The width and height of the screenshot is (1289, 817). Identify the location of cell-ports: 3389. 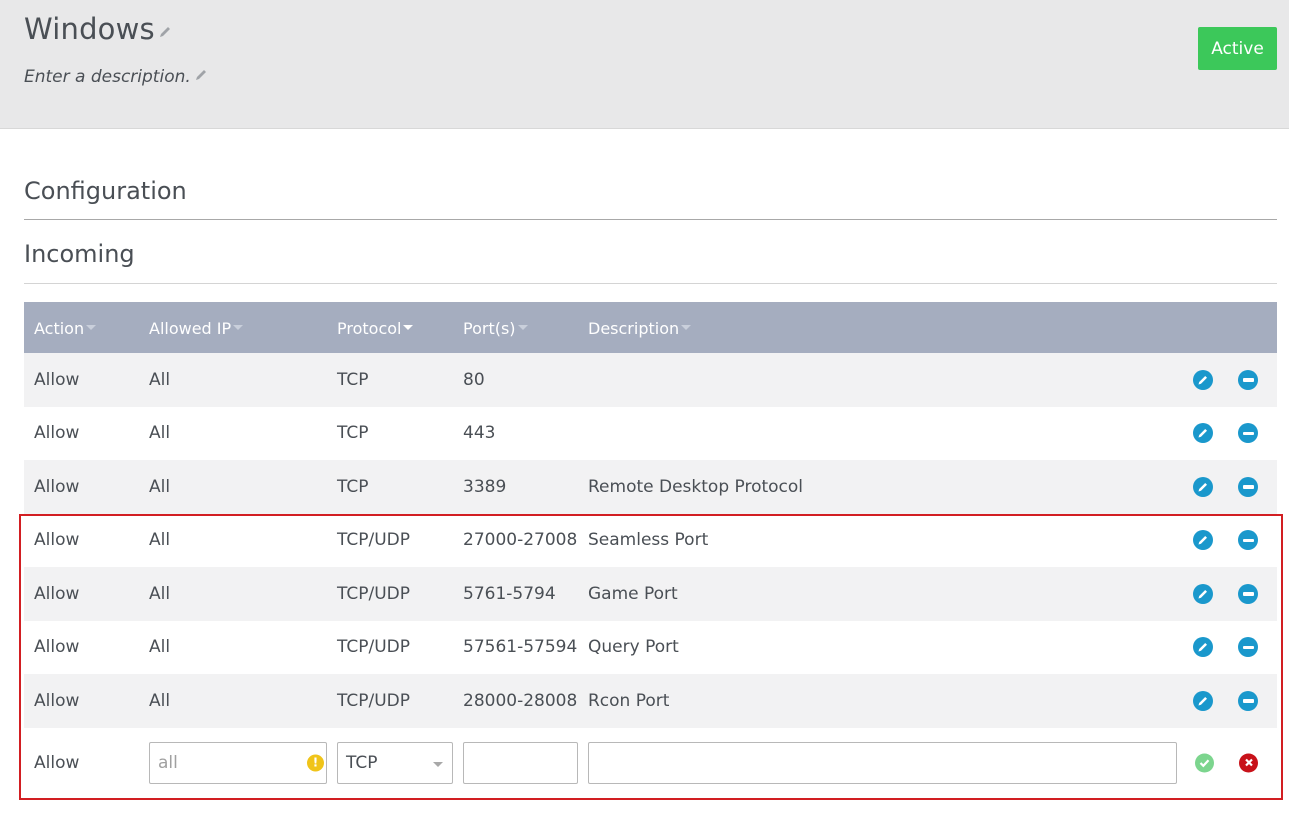
(485, 486).